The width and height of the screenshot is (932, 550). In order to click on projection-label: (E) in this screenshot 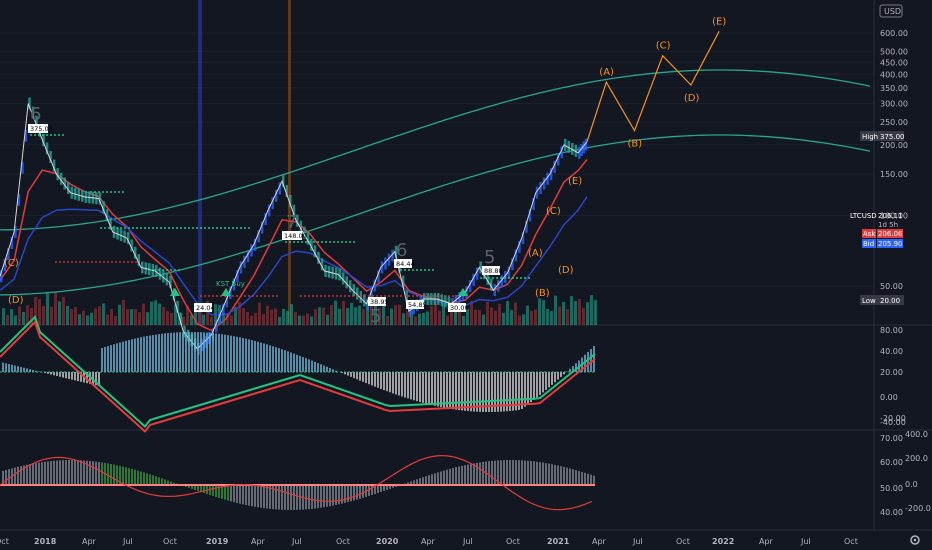, I will do `click(719, 21)`.